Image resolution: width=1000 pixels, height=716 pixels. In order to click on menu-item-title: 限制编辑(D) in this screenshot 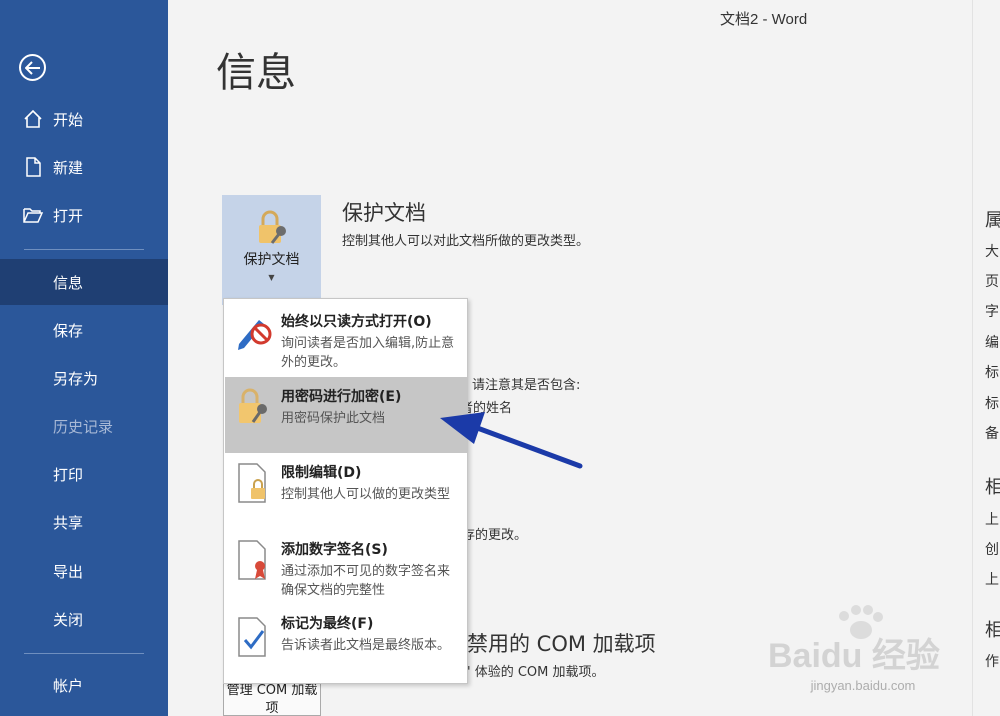, I will do `click(321, 473)`.